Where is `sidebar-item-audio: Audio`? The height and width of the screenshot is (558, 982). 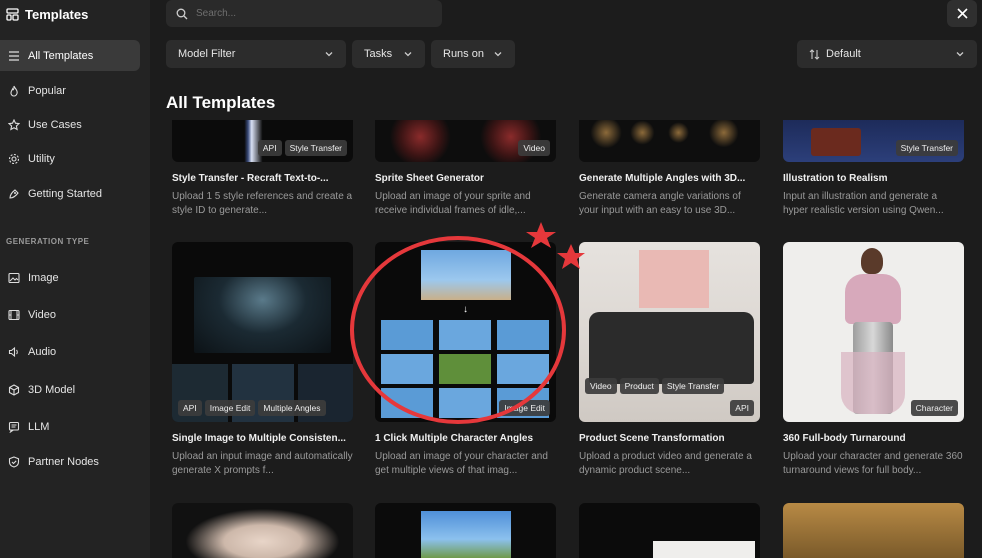 sidebar-item-audio: Audio is located at coordinates (70, 351).